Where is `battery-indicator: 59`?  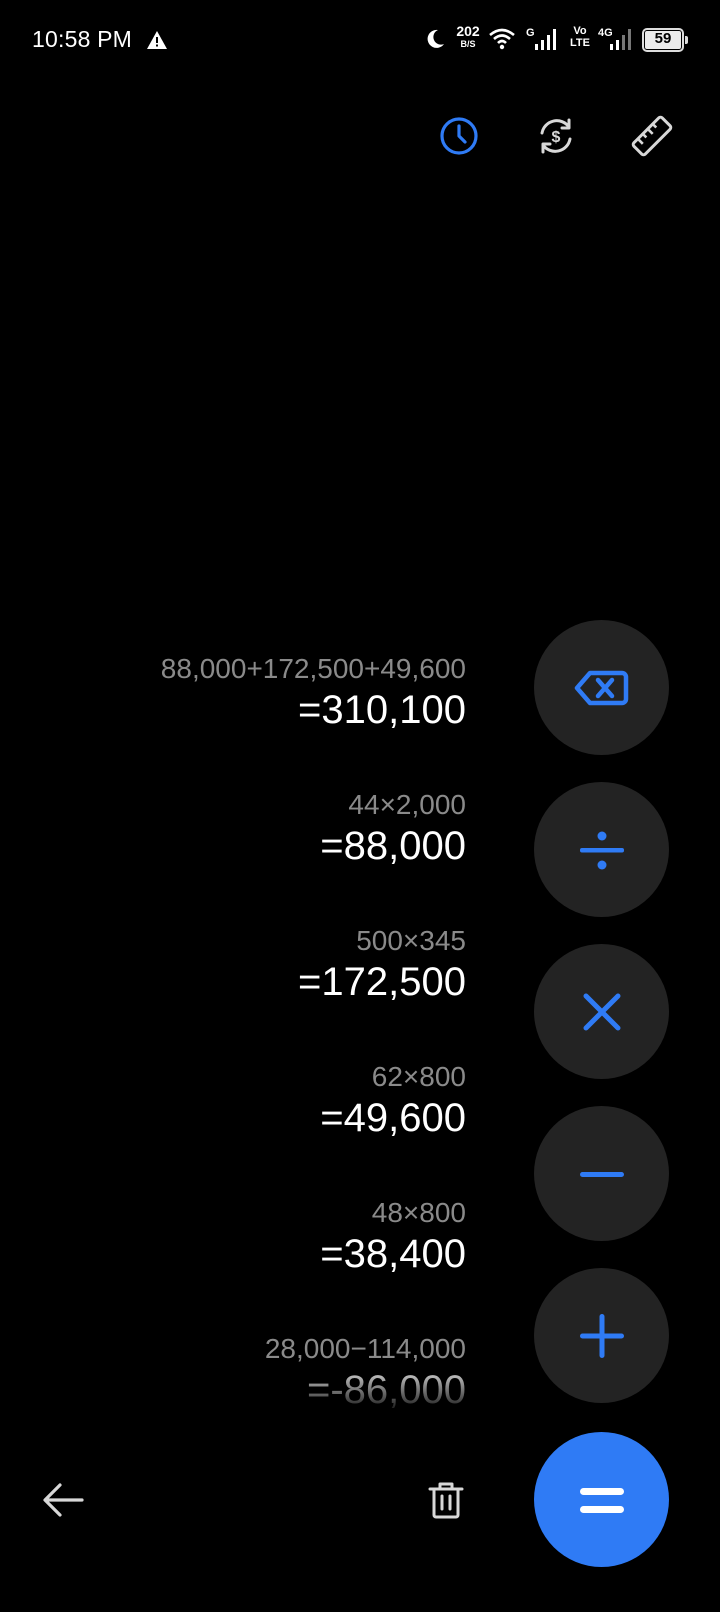
battery-indicator: 59 is located at coordinates (665, 40).